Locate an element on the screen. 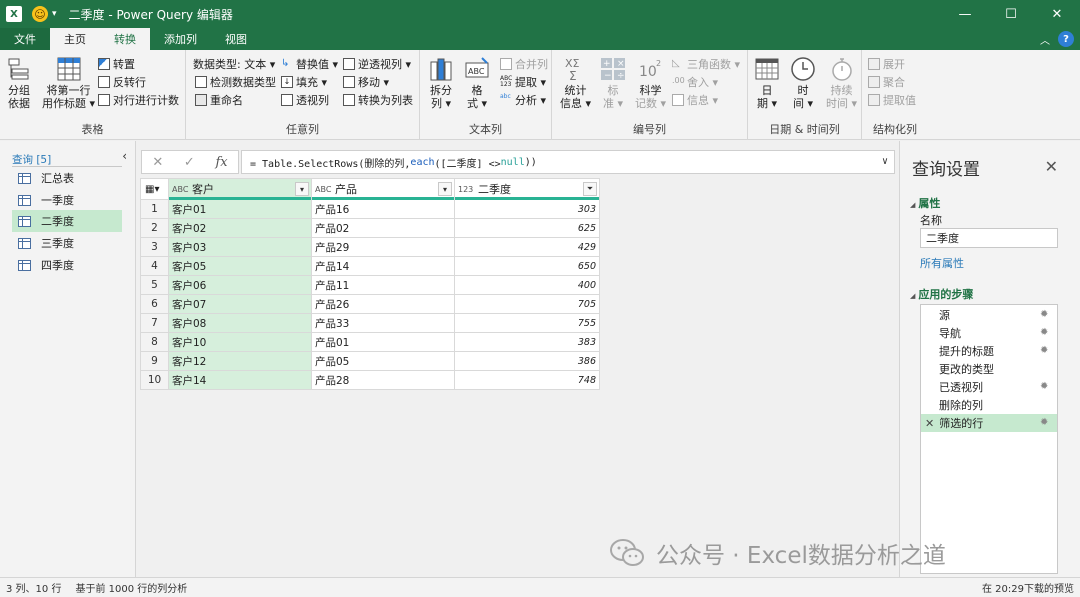 This screenshot has width=1080, height=597. filter-applied-icon: ⏷ is located at coordinates (590, 189).